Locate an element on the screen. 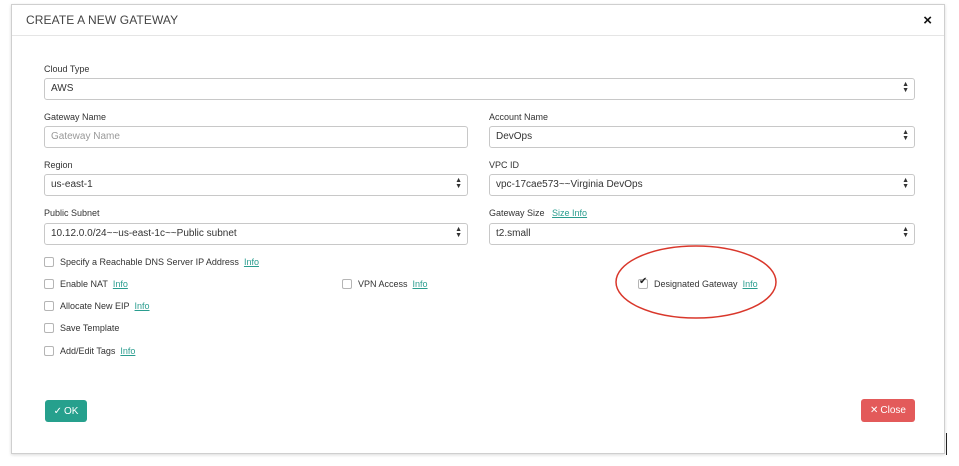  close-button: ✕ Close is located at coordinates (888, 410).